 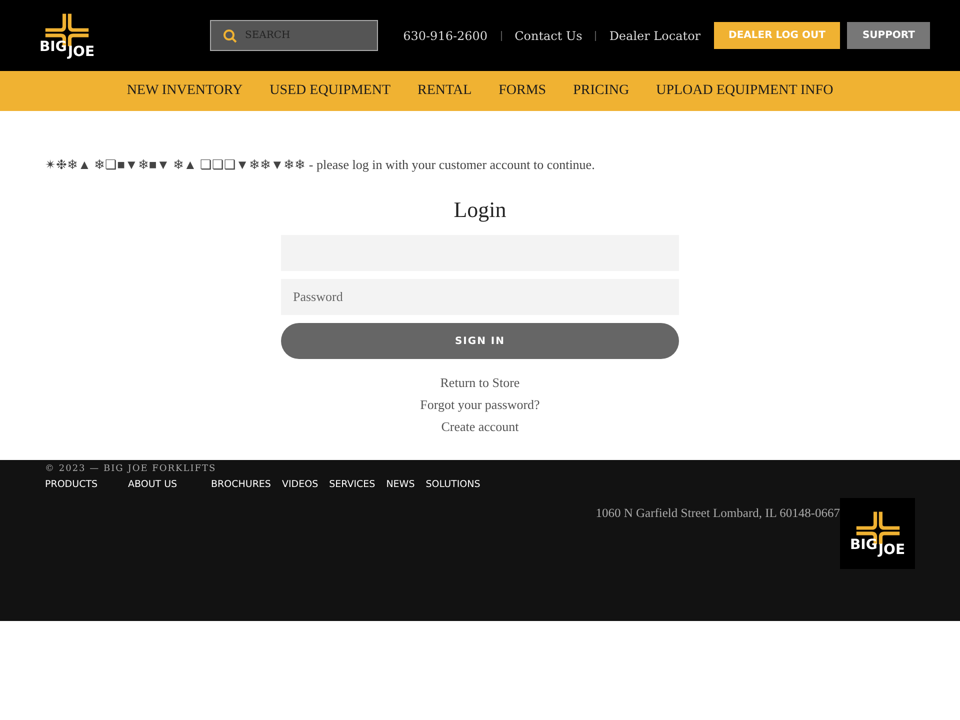 I want to click on nav-link: RENTAL, so click(x=445, y=91).